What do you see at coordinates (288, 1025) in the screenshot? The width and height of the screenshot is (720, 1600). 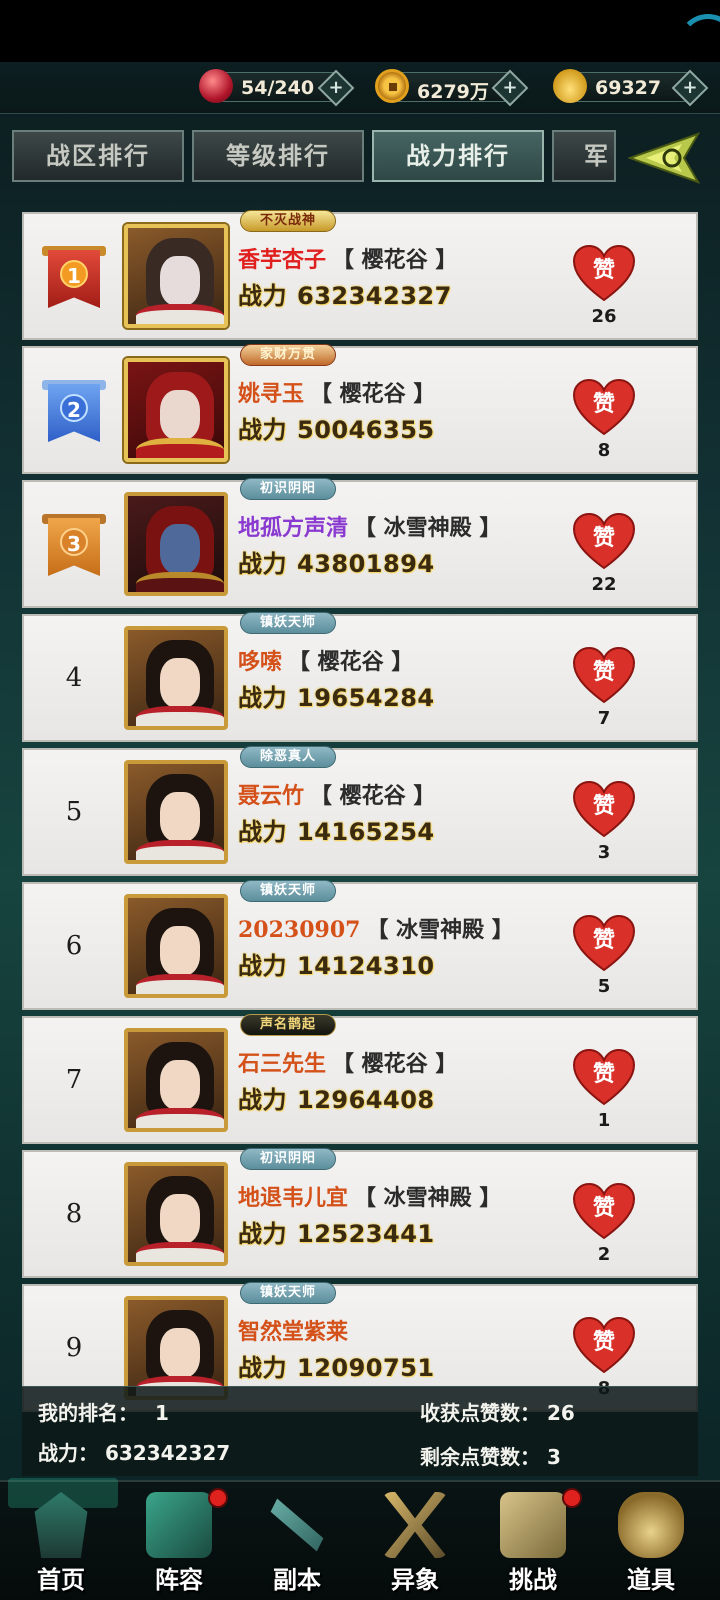 I see `title-badge: 声名鹊起` at bounding box center [288, 1025].